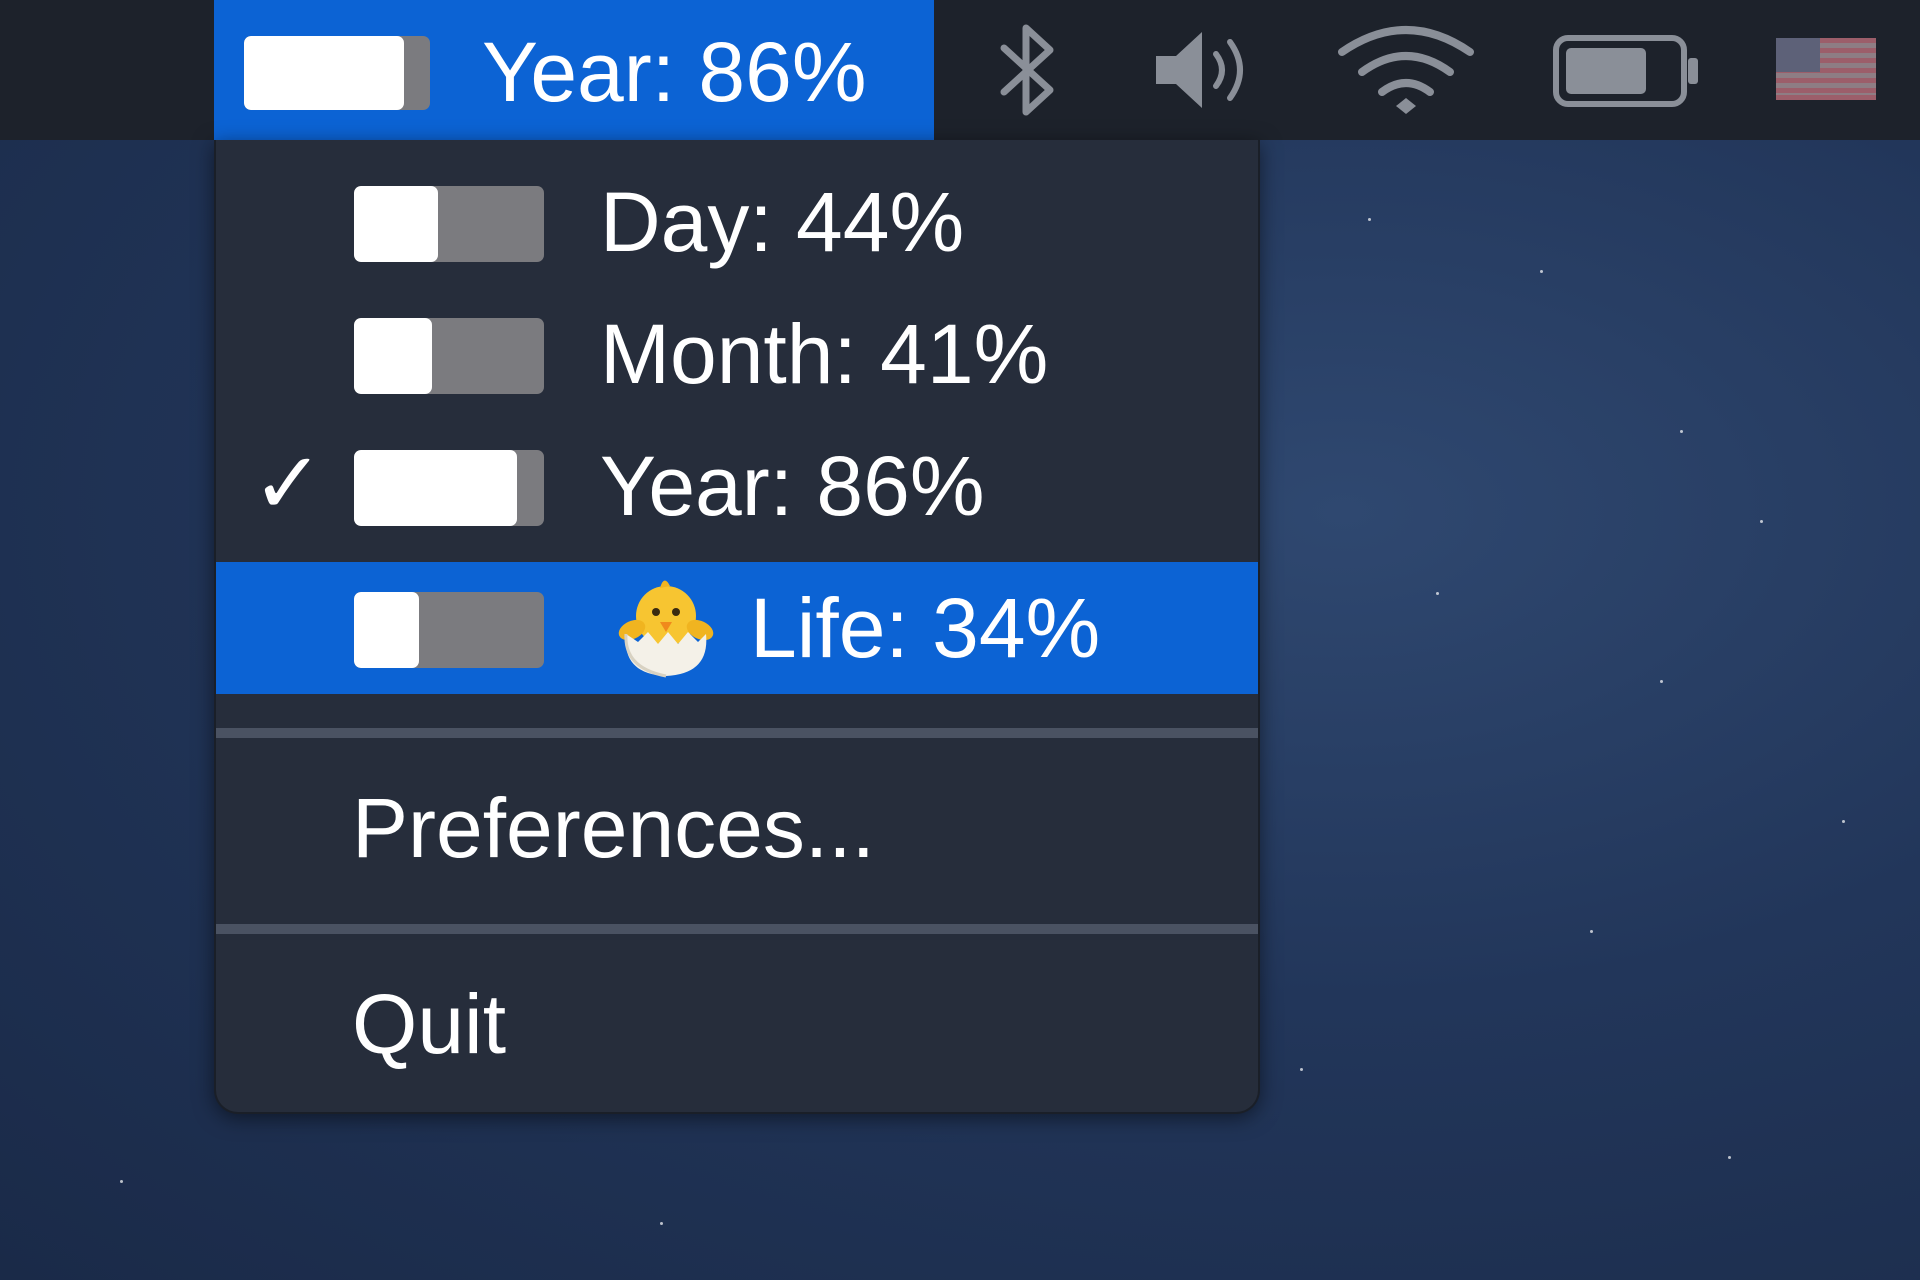 This screenshot has width=1920, height=1280. What do you see at coordinates (1826, 69) in the screenshot?
I see `us-flag-icon` at bounding box center [1826, 69].